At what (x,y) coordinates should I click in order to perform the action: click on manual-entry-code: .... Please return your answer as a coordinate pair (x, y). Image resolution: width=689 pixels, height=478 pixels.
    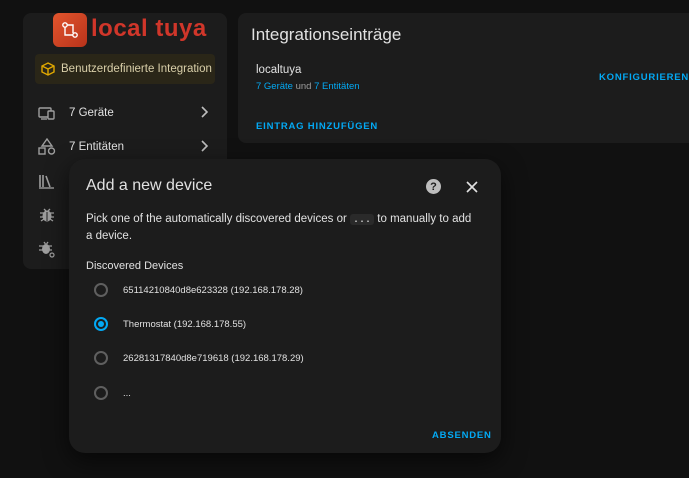
    Looking at the image, I should click on (362, 219).